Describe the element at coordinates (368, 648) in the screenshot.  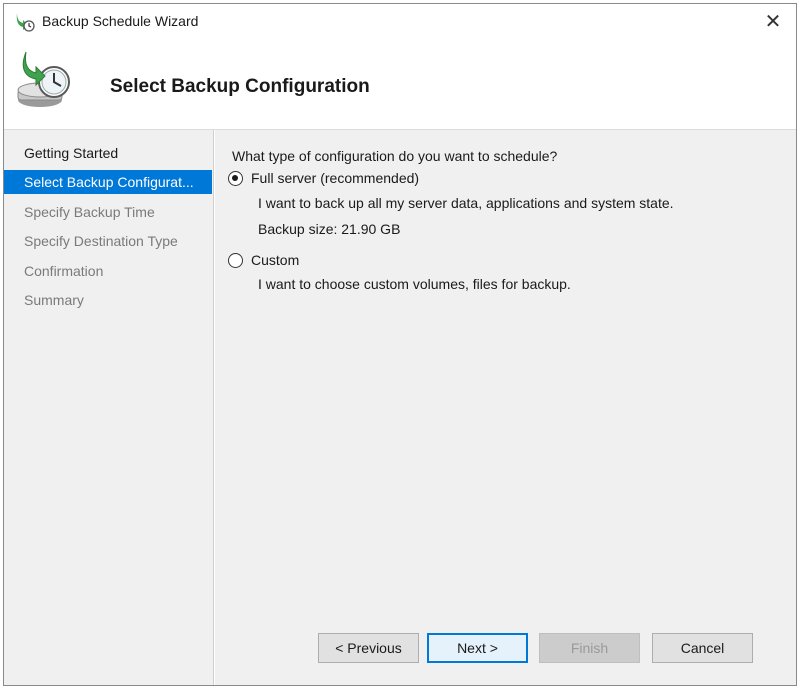
I see `previous-button: < Previous` at that location.